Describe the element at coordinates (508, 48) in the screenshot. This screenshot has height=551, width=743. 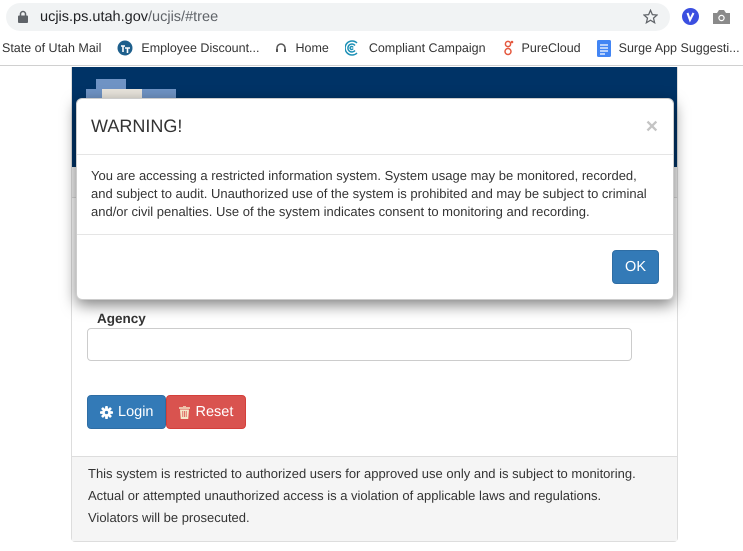
I see `figure-icon` at that location.